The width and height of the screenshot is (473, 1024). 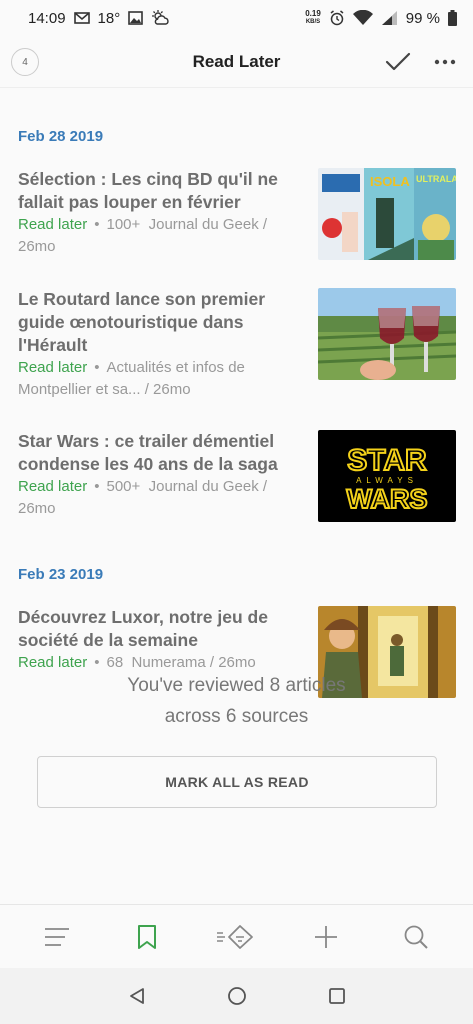 I want to click on article-thumbnail: STAR ALWAYS WARS, so click(x=387, y=476).